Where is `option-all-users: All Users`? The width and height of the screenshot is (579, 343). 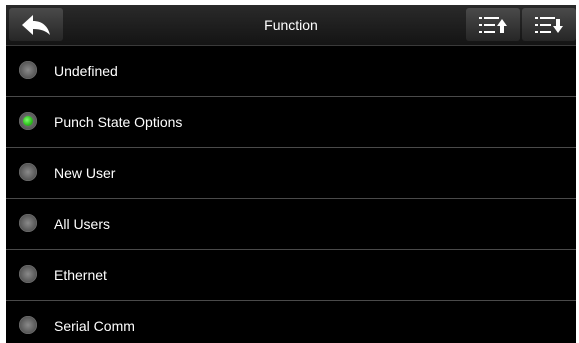
option-all-users: All Users is located at coordinates (291, 224).